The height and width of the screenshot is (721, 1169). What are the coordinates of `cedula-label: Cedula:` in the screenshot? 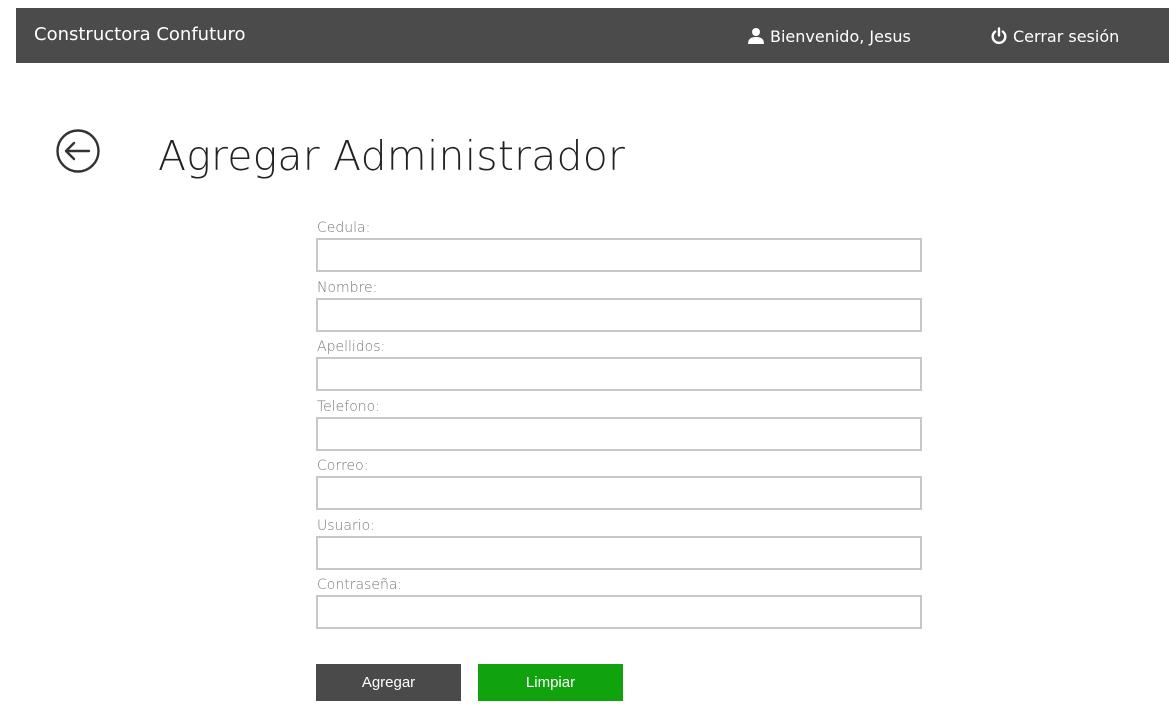 It's located at (344, 228).